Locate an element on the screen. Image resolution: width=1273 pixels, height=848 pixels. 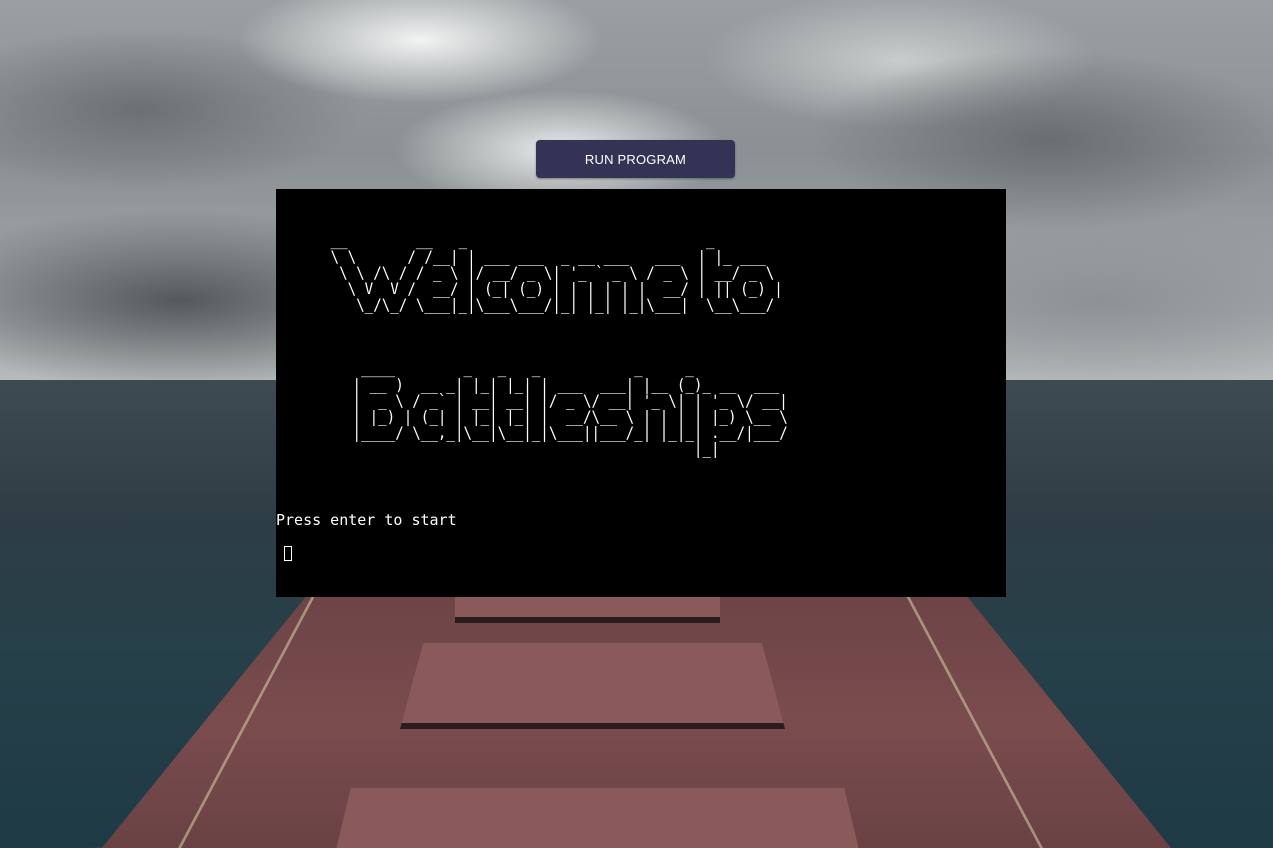
terminal-cursor is located at coordinates (288, 553).